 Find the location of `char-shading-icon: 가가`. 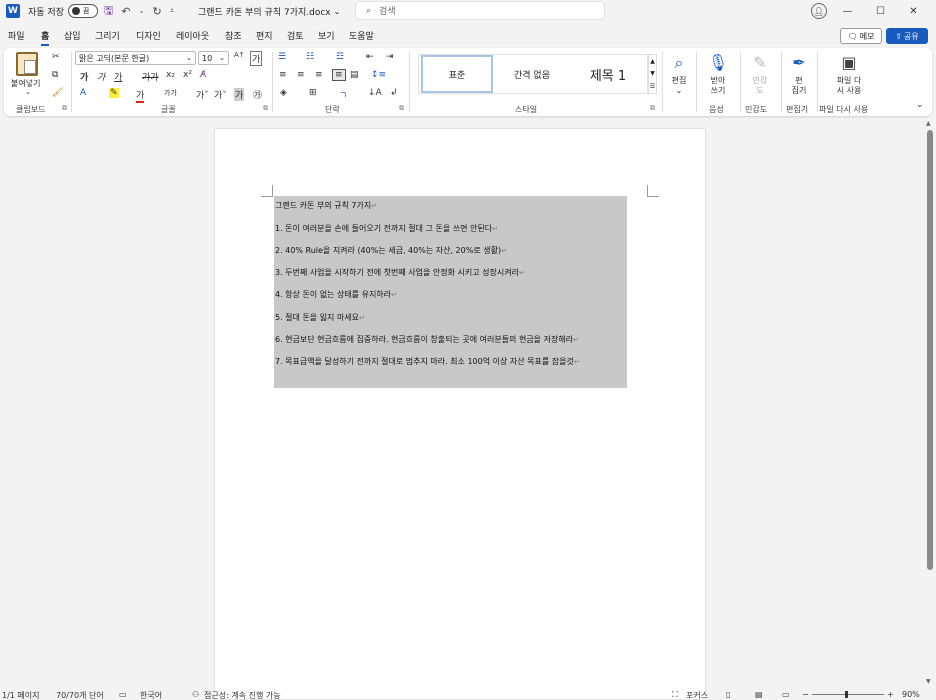

char-shading-icon: 가가 is located at coordinates (170, 93).